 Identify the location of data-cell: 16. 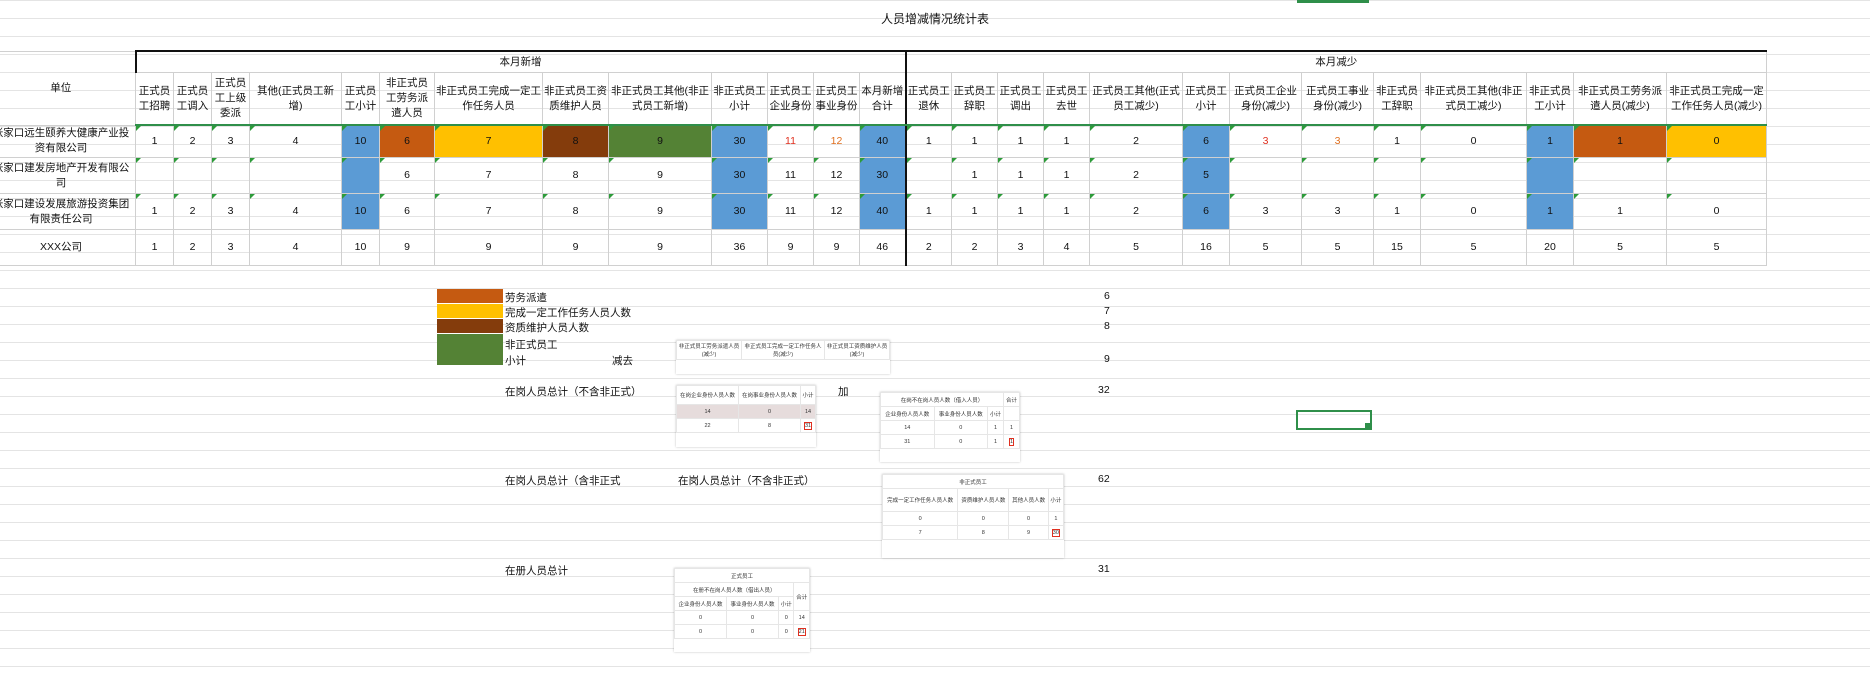
(1206, 247).